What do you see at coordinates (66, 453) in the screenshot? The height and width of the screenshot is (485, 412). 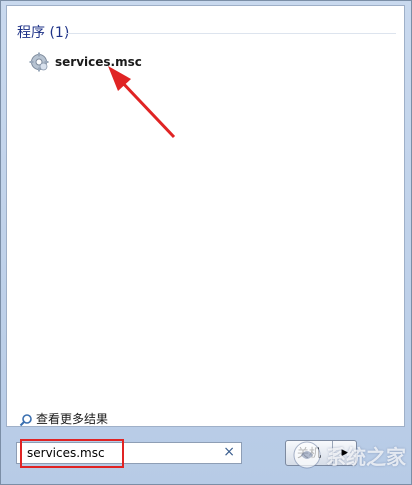 I see `search-input-value: services.msc` at bounding box center [66, 453].